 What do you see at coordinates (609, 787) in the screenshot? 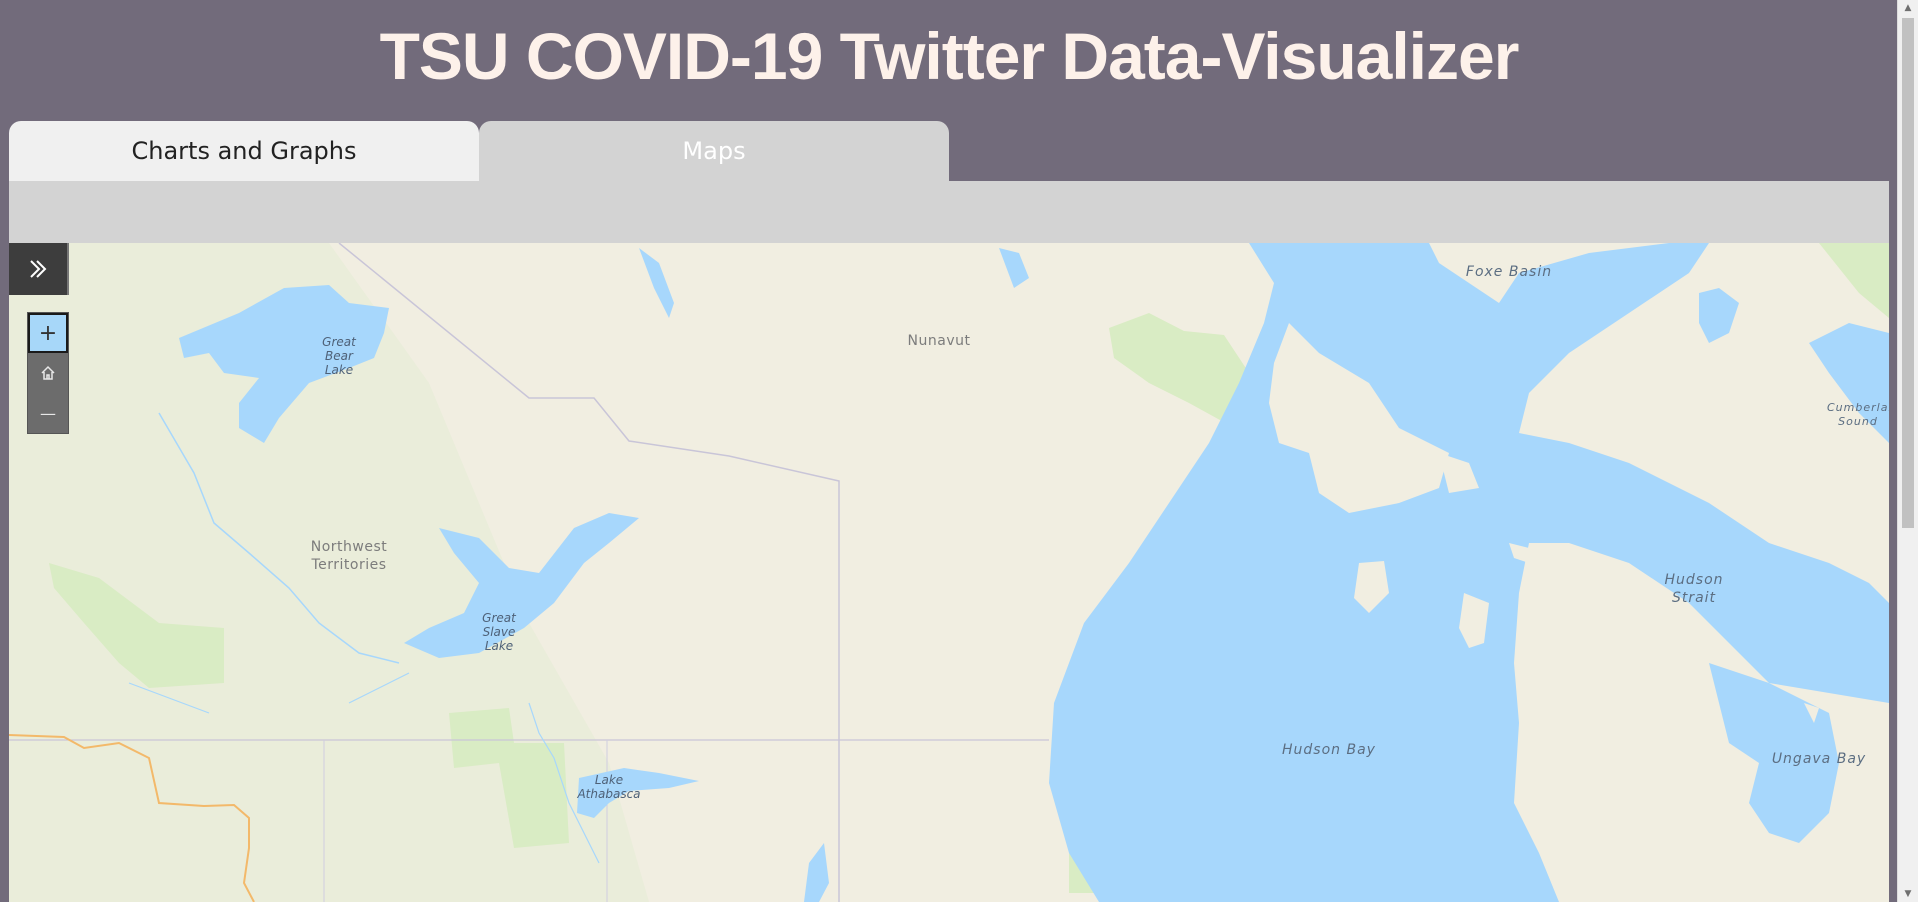
I see `map-label-lake-athabasca: Lake Athabasca` at bounding box center [609, 787].